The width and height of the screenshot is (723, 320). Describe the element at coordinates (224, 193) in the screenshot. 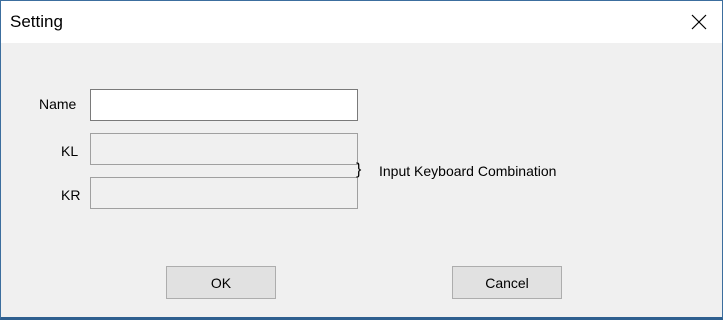

I see `kr-input` at that location.